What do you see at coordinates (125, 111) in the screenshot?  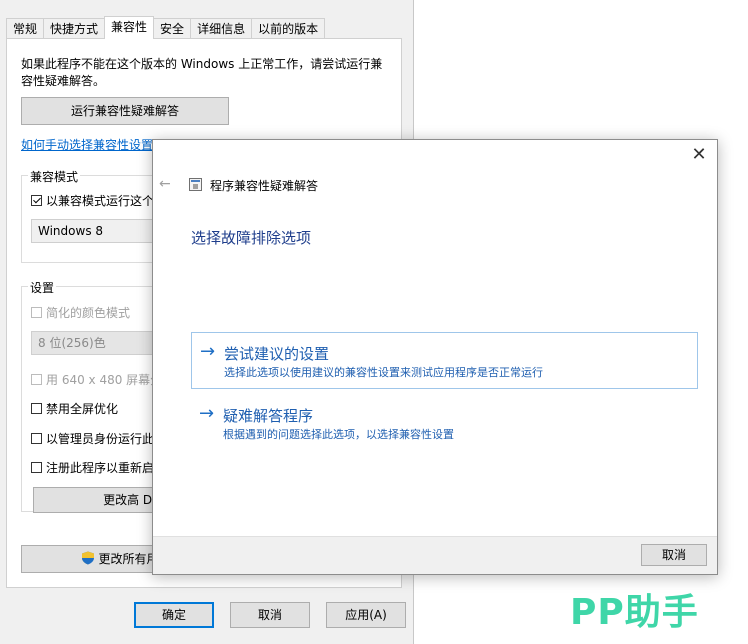 I see `run-compat-troubleshooter-button: 运行兼容性疑难解答` at bounding box center [125, 111].